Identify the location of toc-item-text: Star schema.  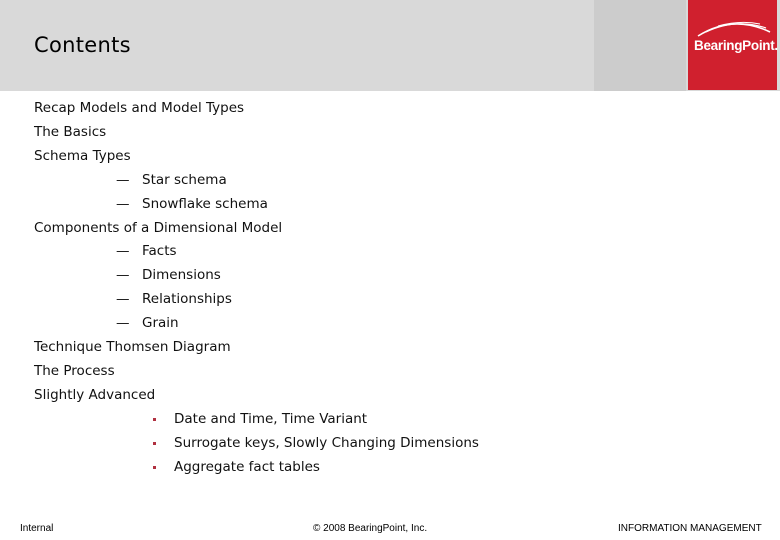
(184, 179).